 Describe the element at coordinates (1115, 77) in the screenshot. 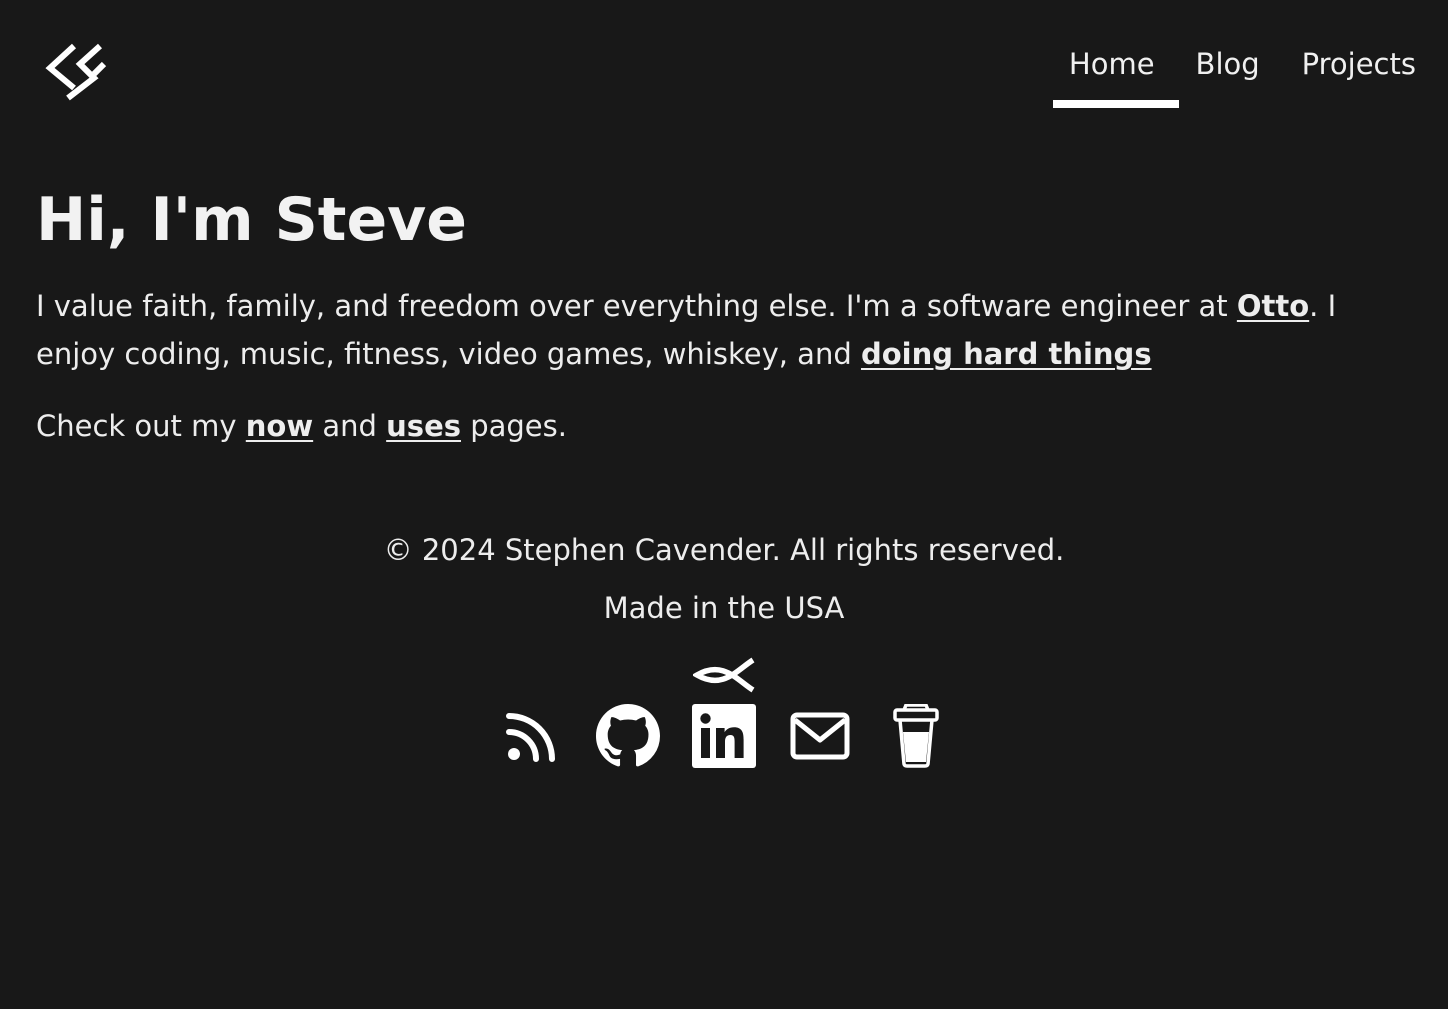

I see `nav-home: Home` at that location.